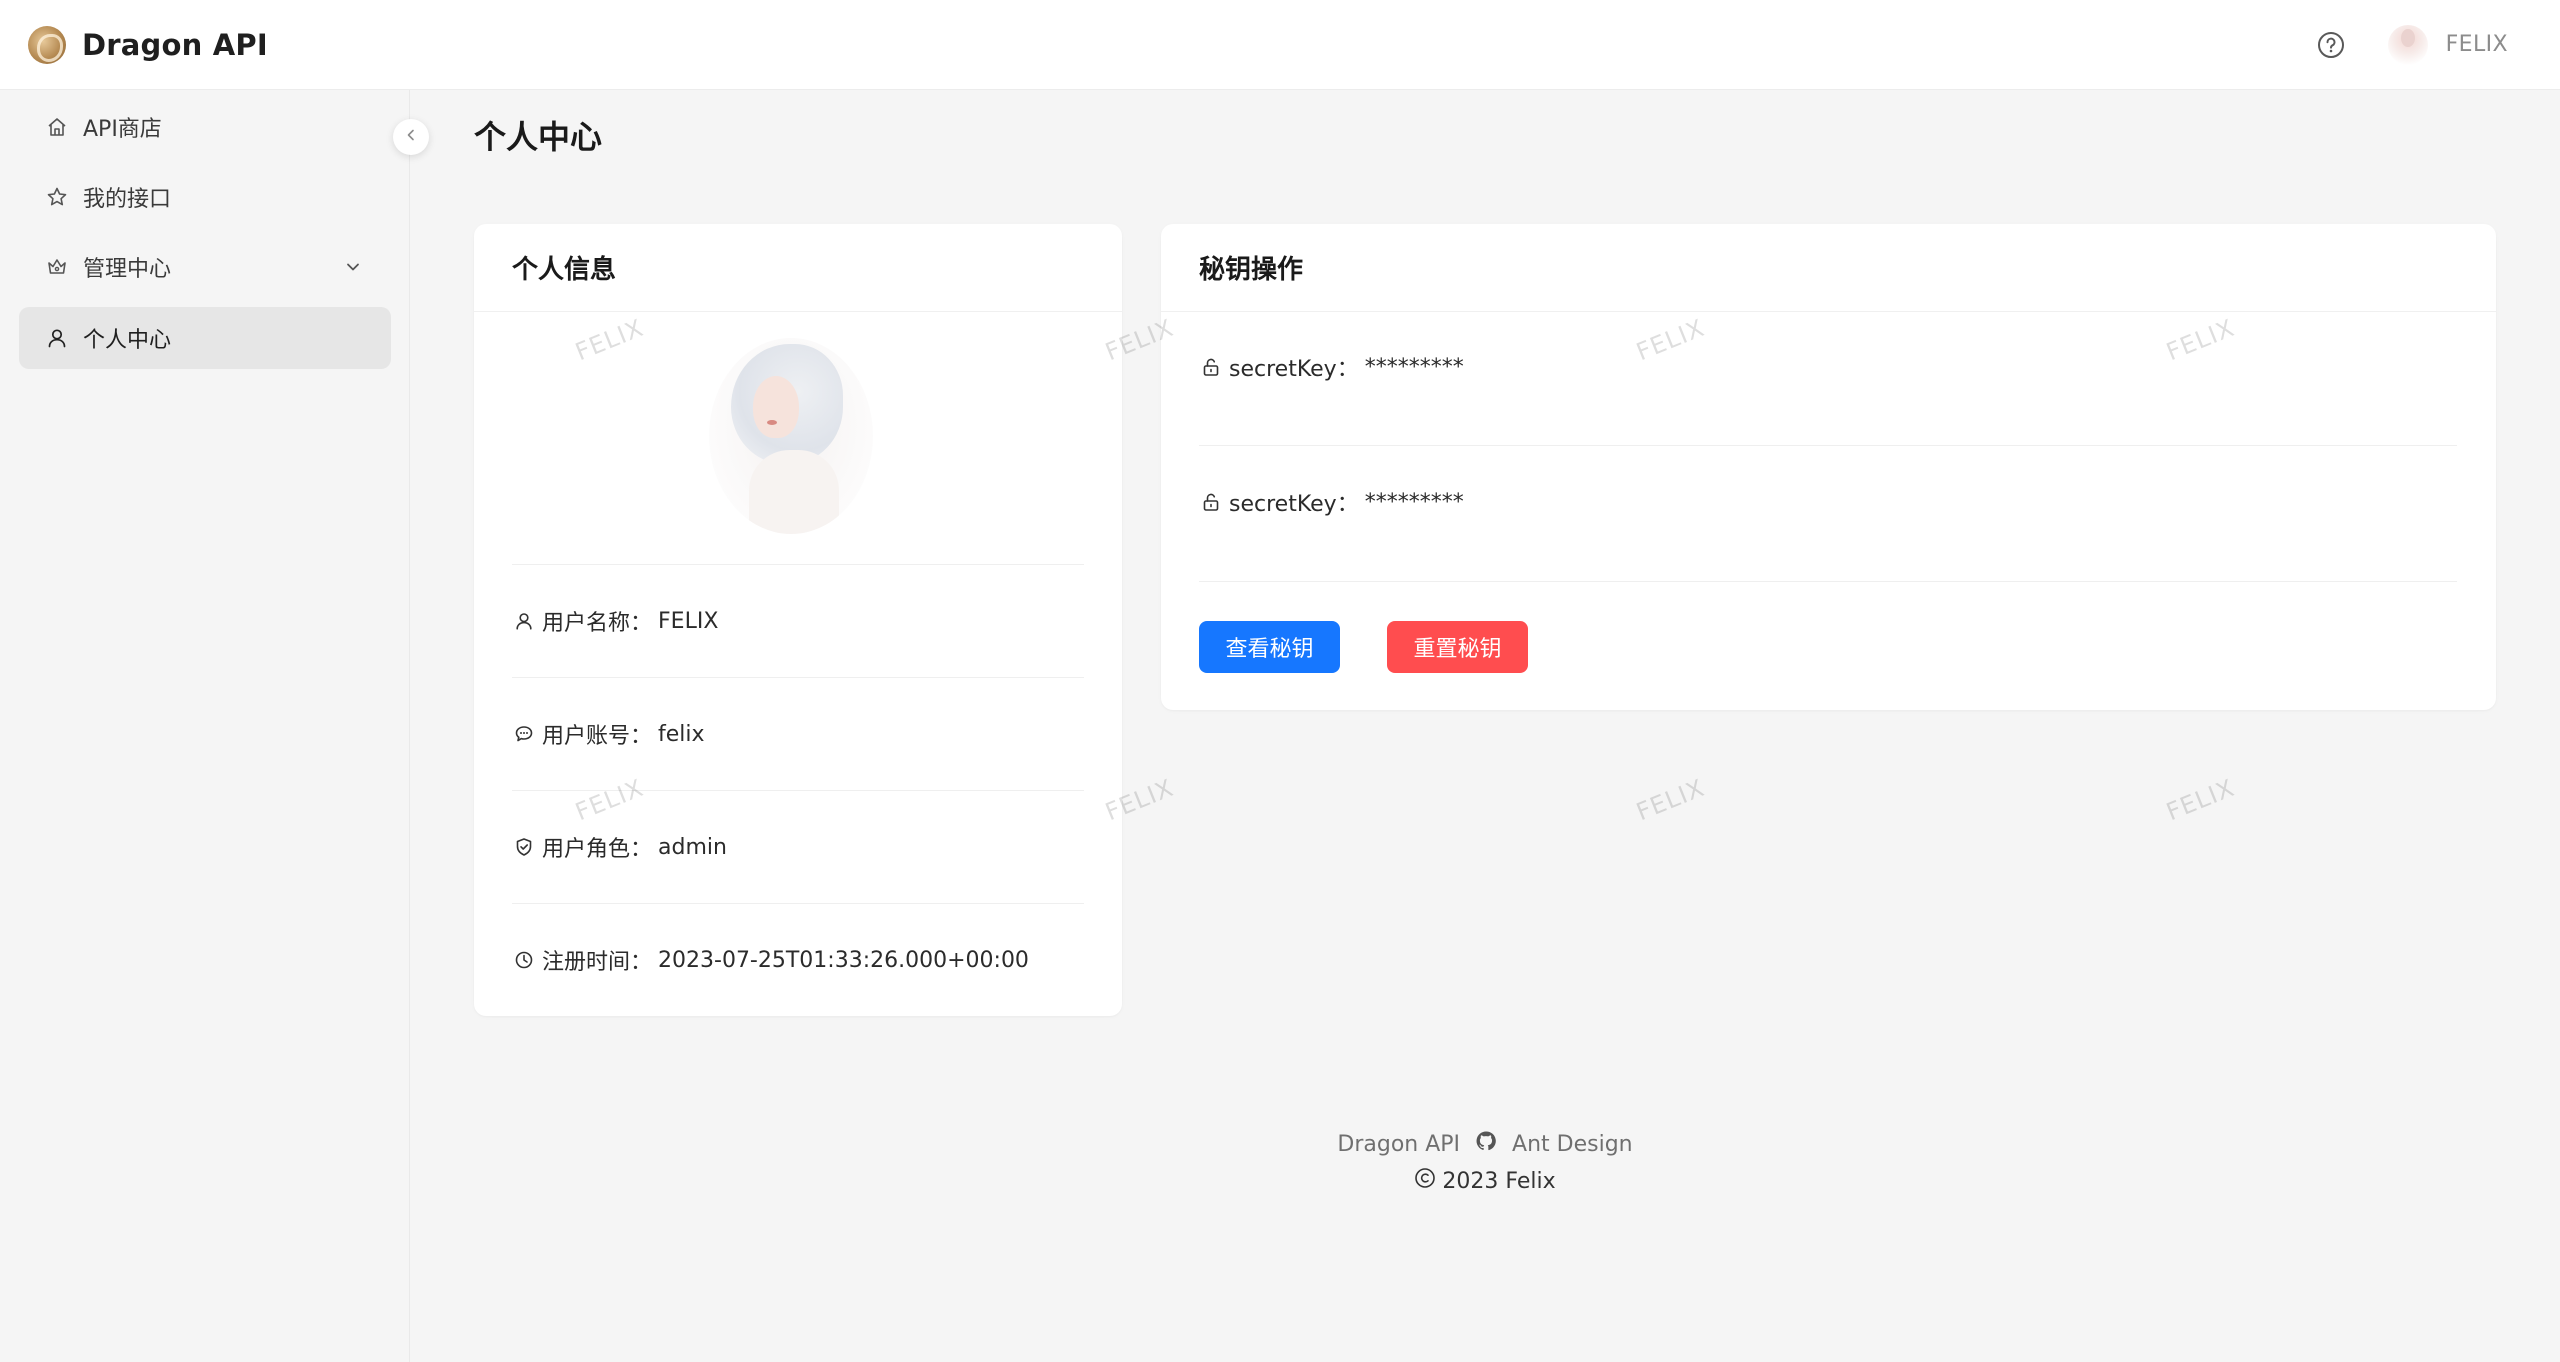  I want to click on user-menu: FELIX, so click(2447, 44).